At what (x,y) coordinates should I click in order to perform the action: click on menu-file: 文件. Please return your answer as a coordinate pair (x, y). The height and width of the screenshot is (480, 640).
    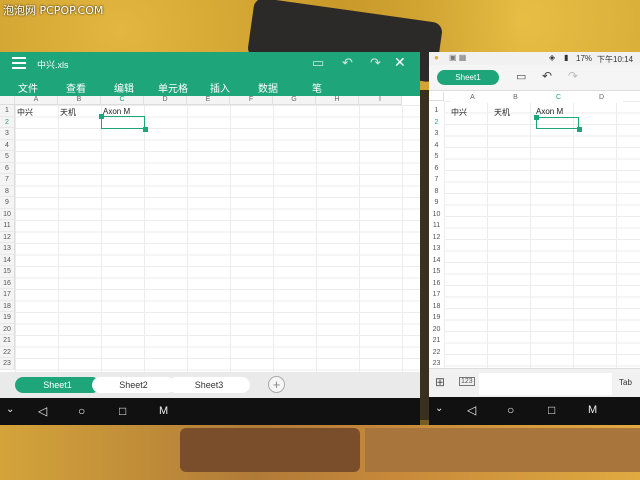
    Looking at the image, I should click on (28, 87).